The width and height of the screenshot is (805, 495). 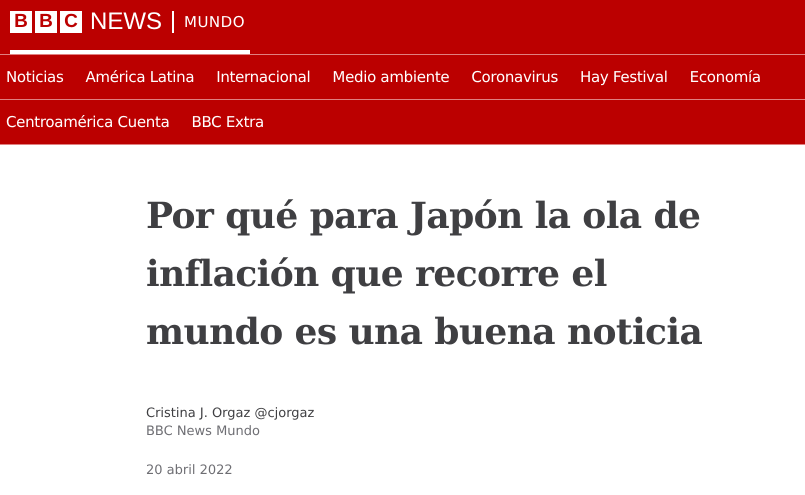 I want to click on nav-link: Centroamérica Cuenta, so click(x=88, y=122).